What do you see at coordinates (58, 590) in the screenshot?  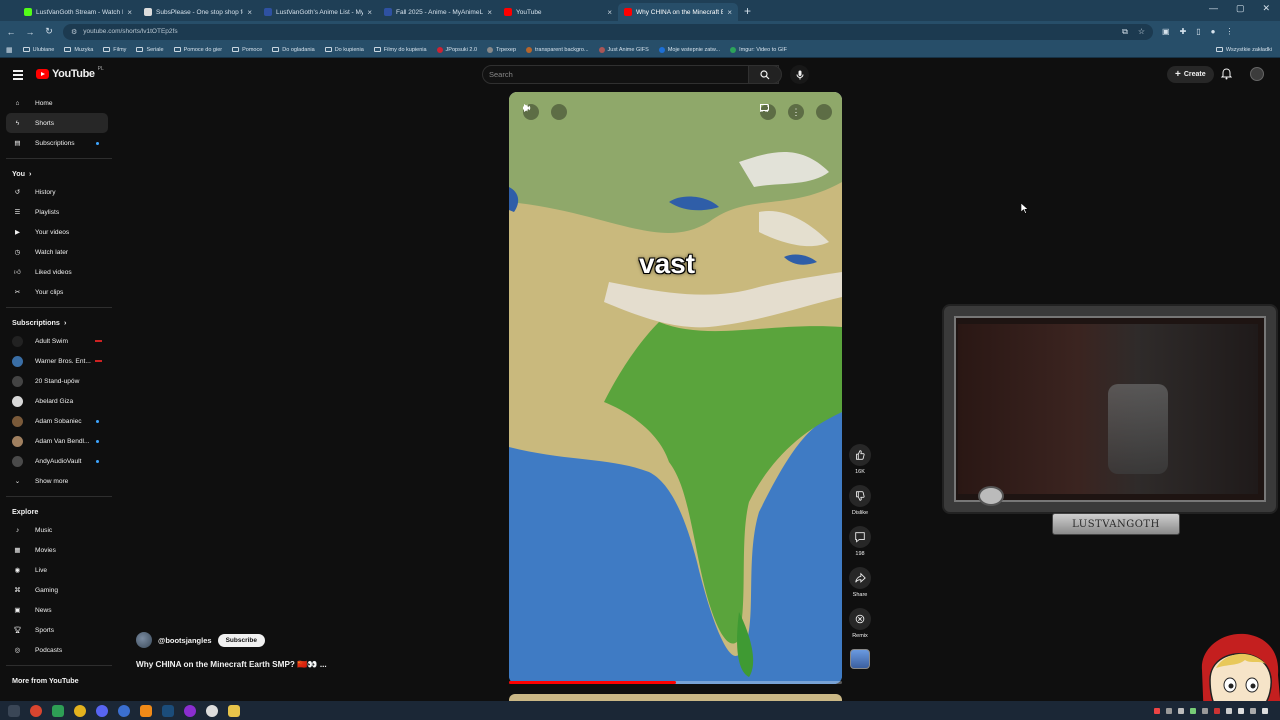 I see `sidebar-item-gaming: ⌘ Gaming` at bounding box center [58, 590].